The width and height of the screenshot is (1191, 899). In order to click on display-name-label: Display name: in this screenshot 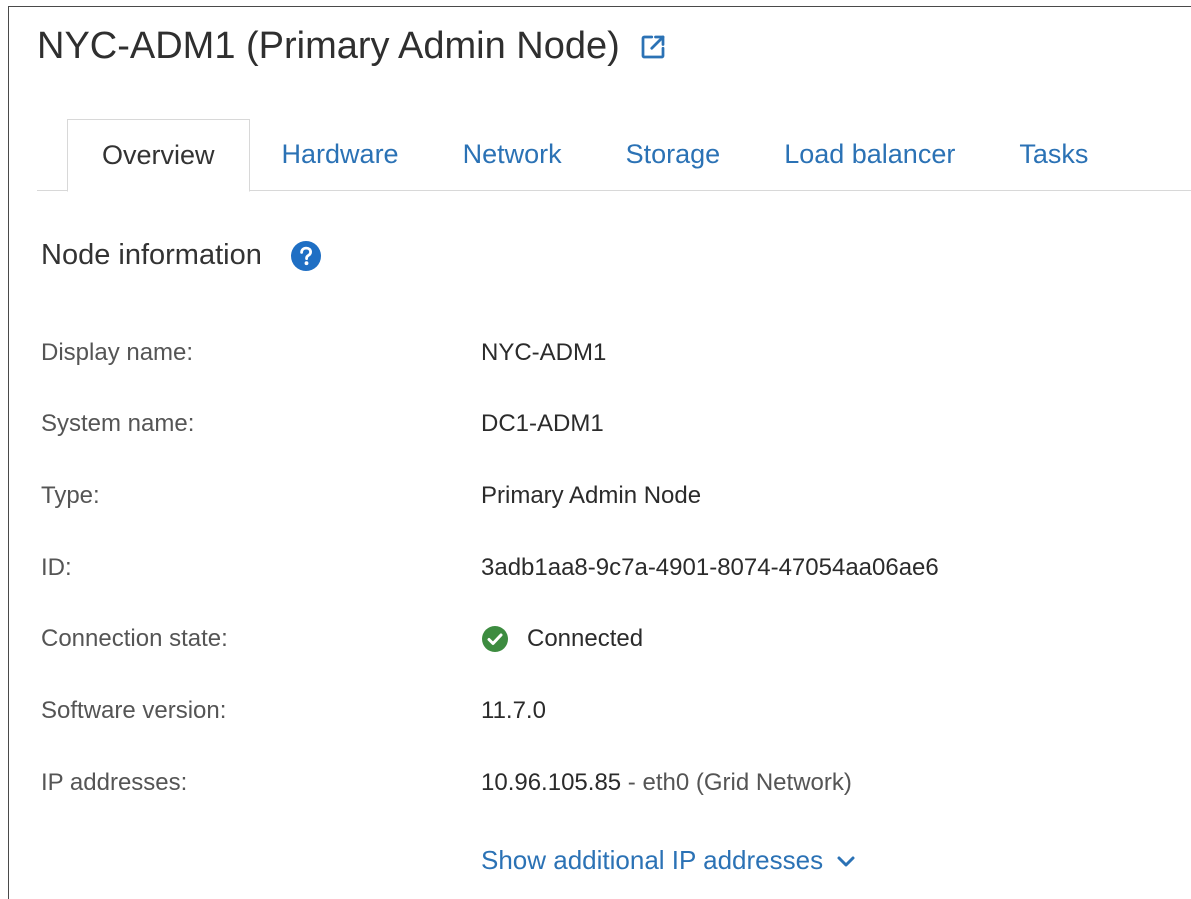, I will do `click(117, 352)`.